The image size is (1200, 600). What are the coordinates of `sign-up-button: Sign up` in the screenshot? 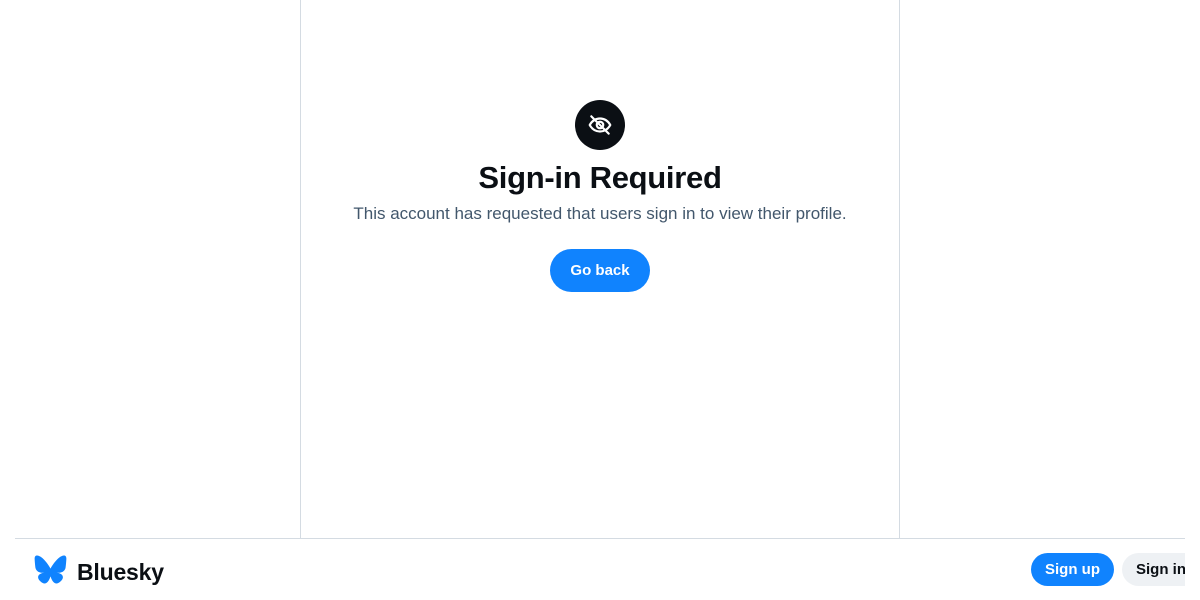 It's located at (1072, 569).